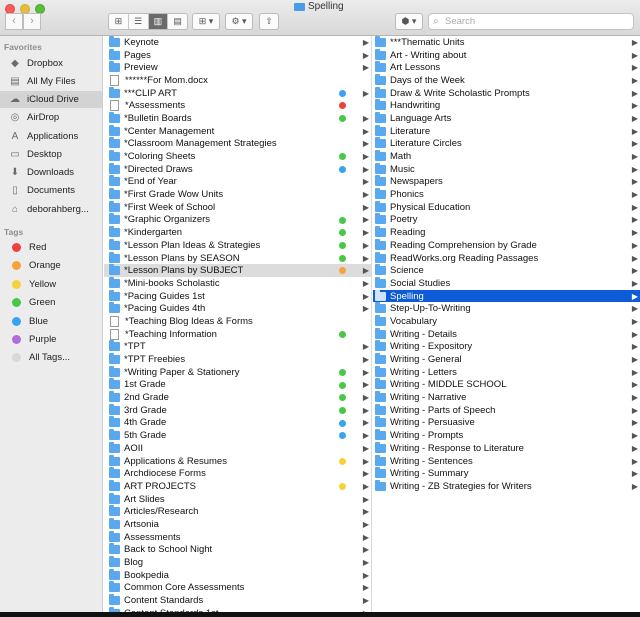 This screenshot has width=640, height=617. Describe the element at coordinates (506, 359) in the screenshot. I see `list-item: Writing - General ▶` at that location.